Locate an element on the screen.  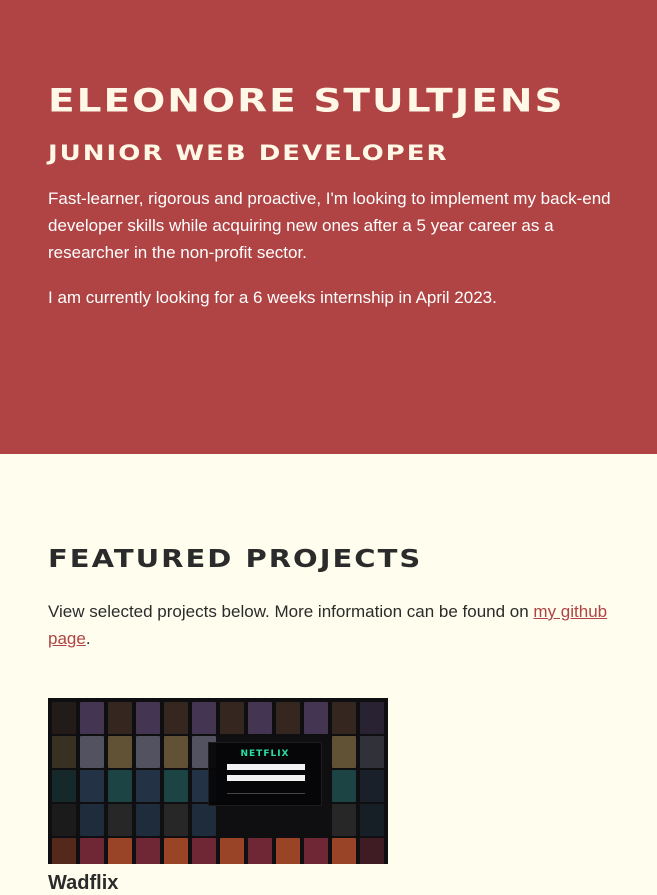
project-thumbnail: NETFLIX is located at coordinates (218, 781).